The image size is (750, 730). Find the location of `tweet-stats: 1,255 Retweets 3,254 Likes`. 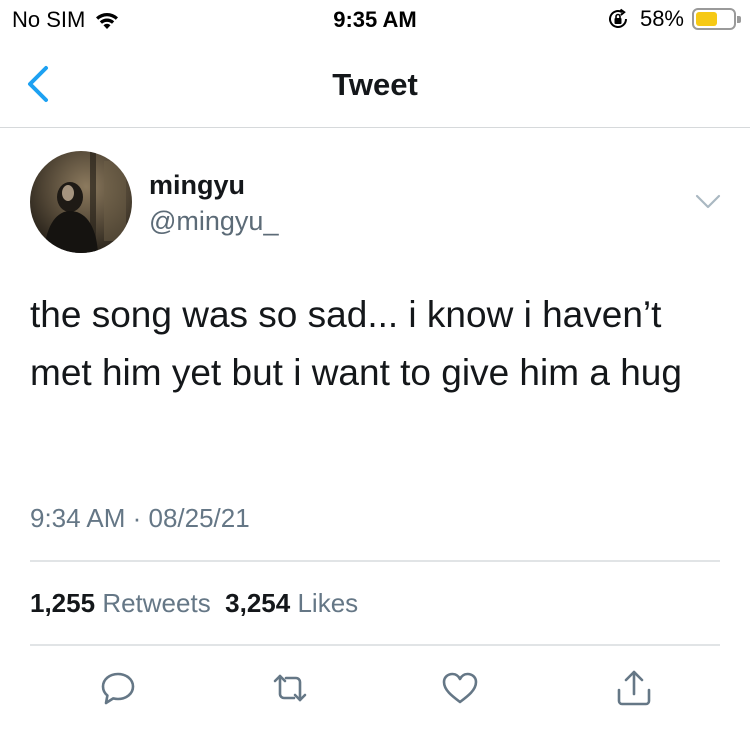

tweet-stats: 1,255 Retweets 3,254 Likes is located at coordinates (194, 603).